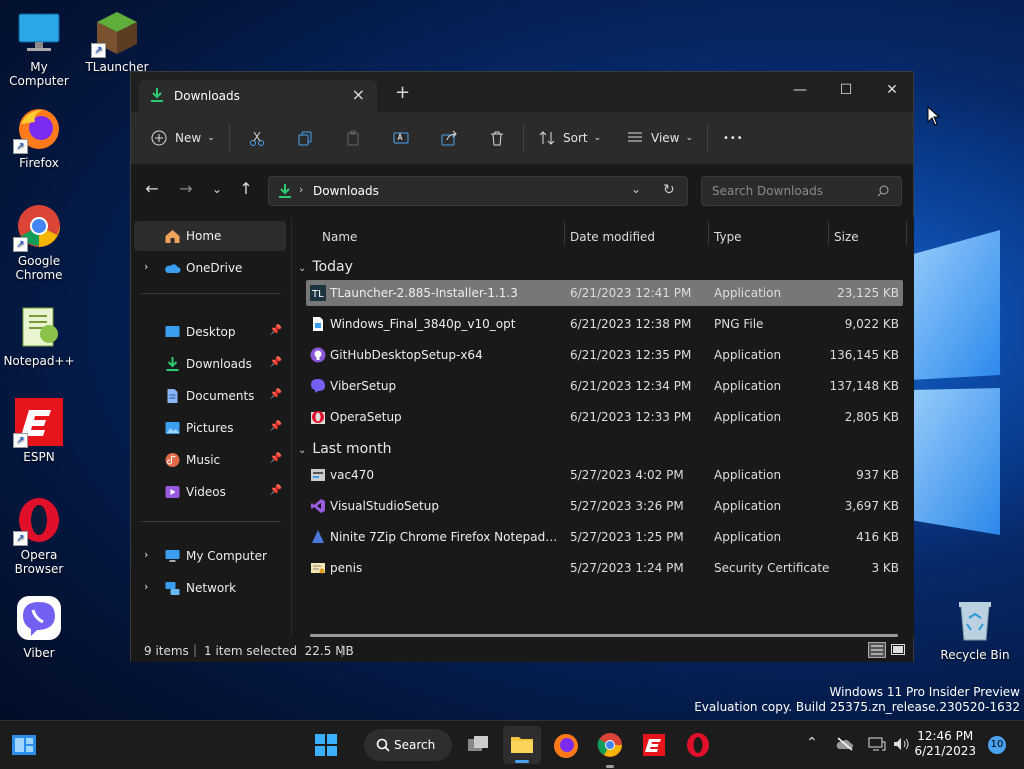 The width and height of the screenshot is (1024, 769). I want to click on desktop-icon-my-computer: My Computer, so click(39, 48).